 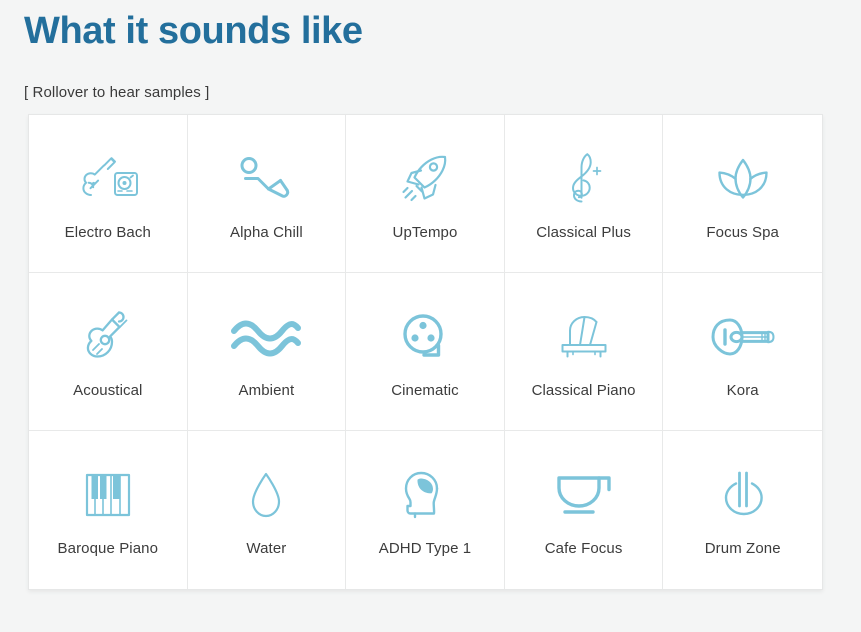 What do you see at coordinates (743, 179) in the screenshot?
I see `lotus-flower-icon` at bounding box center [743, 179].